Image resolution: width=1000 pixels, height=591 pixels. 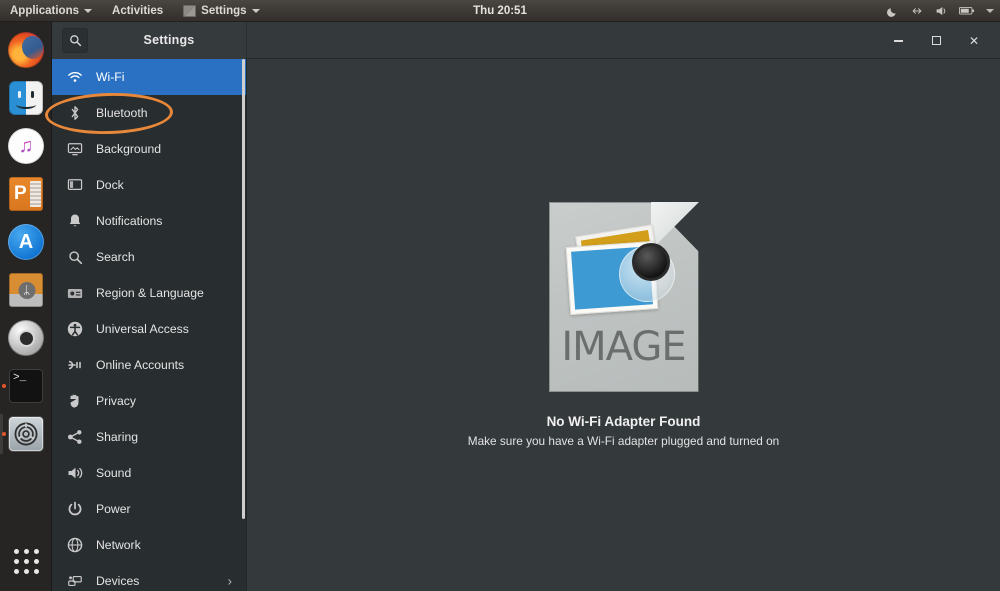 I want to click on settings-gear-svg, so click(x=26, y=434).